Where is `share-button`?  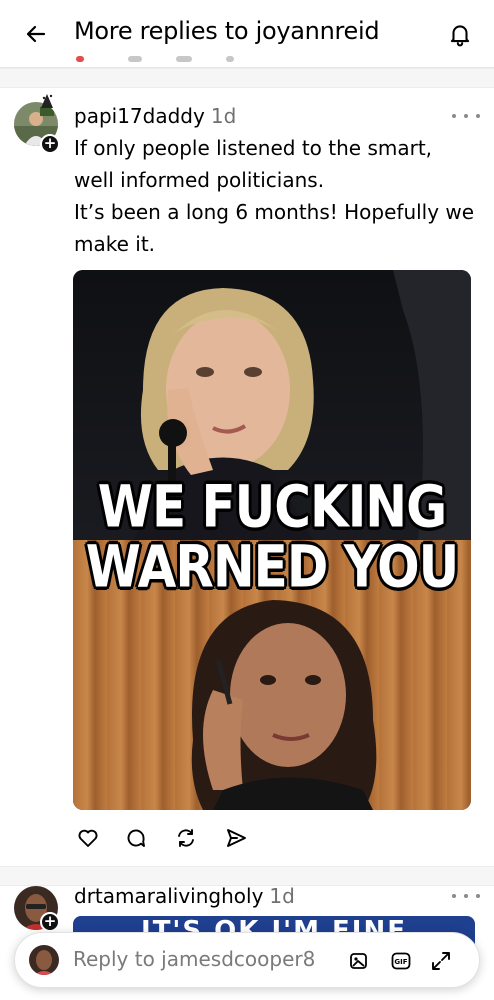 share-button is located at coordinates (236, 838).